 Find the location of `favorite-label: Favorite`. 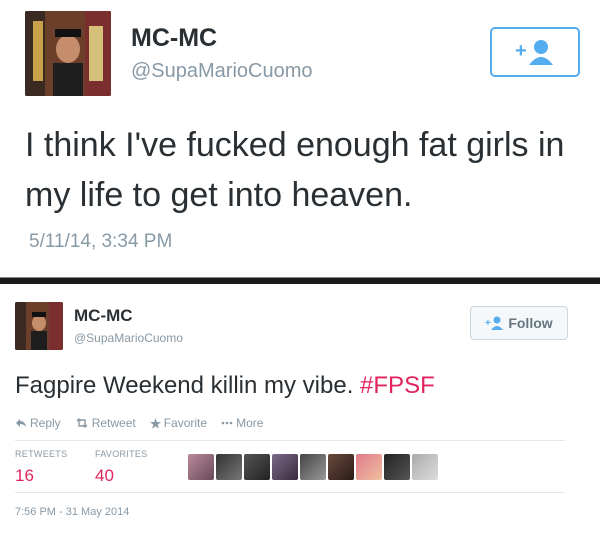

favorite-label: Favorite is located at coordinates (185, 423).